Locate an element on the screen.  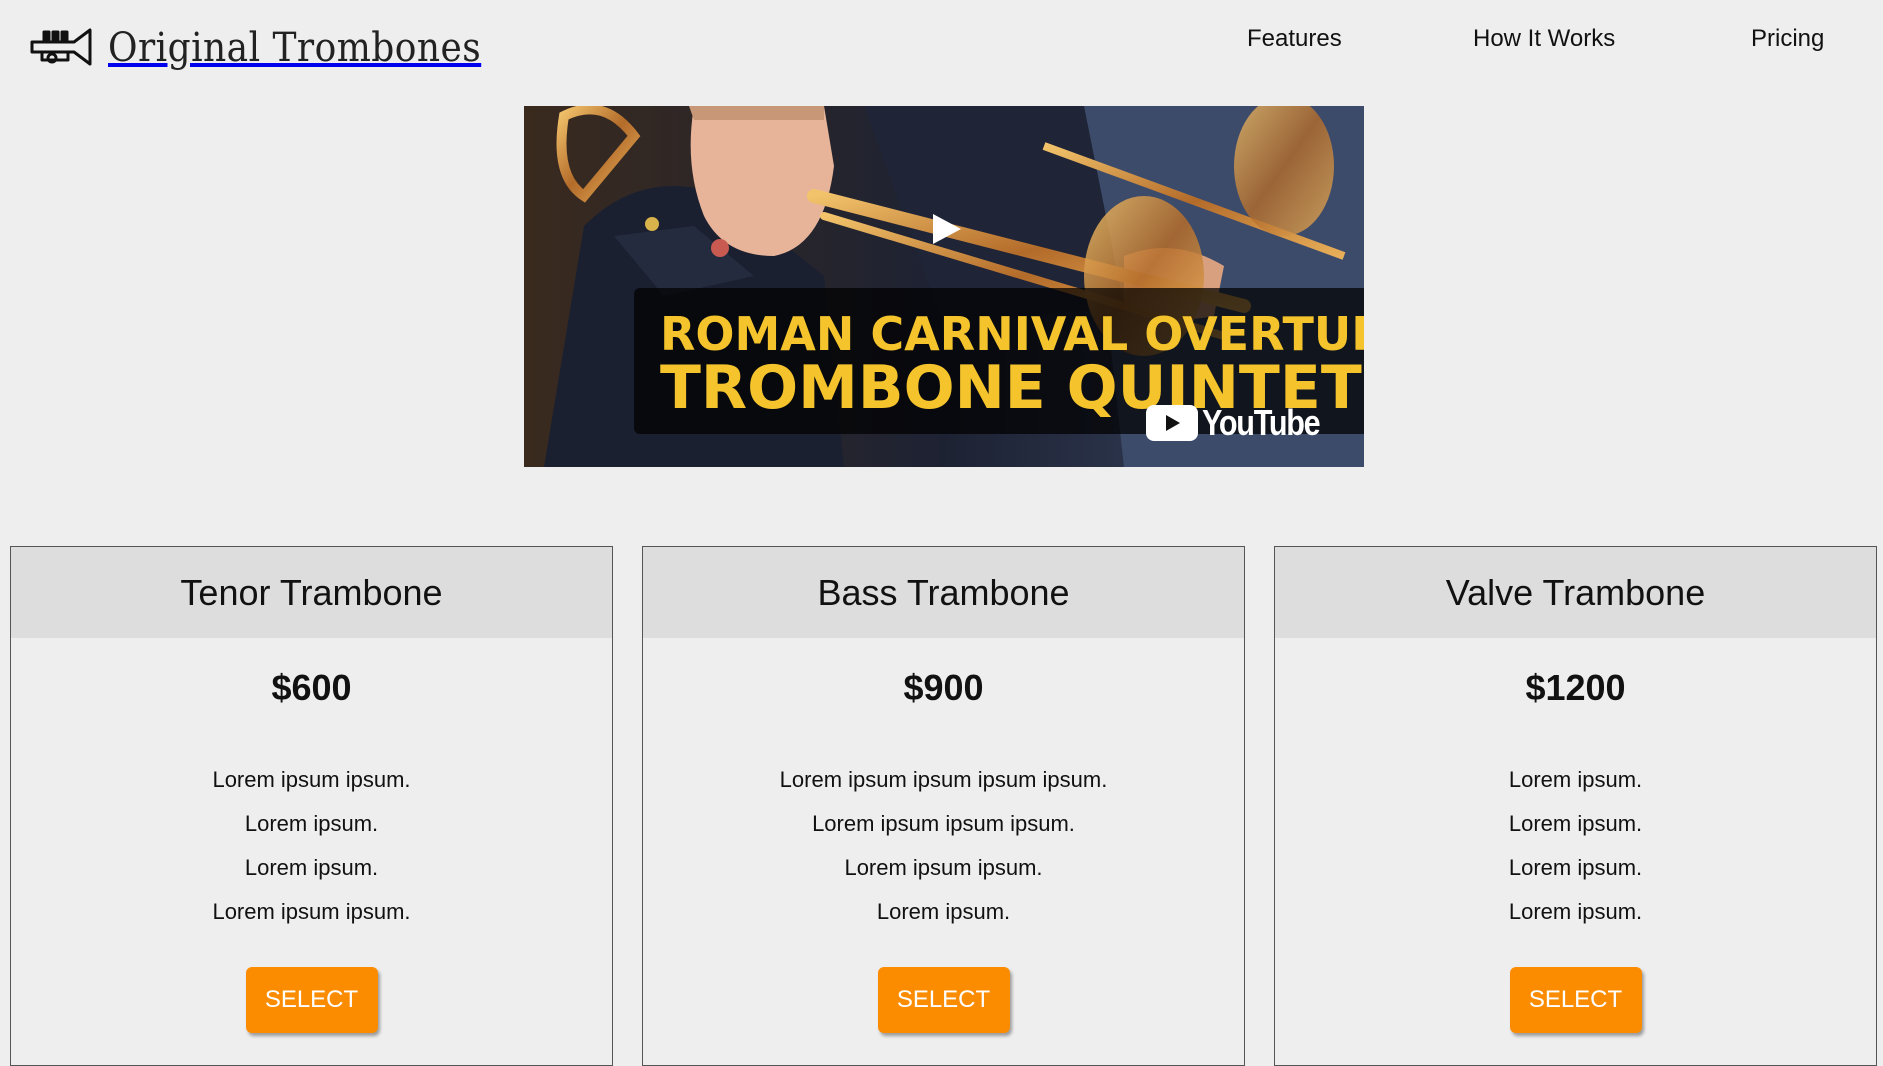
plan-name: Bass Trambone is located at coordinates (943, 592).